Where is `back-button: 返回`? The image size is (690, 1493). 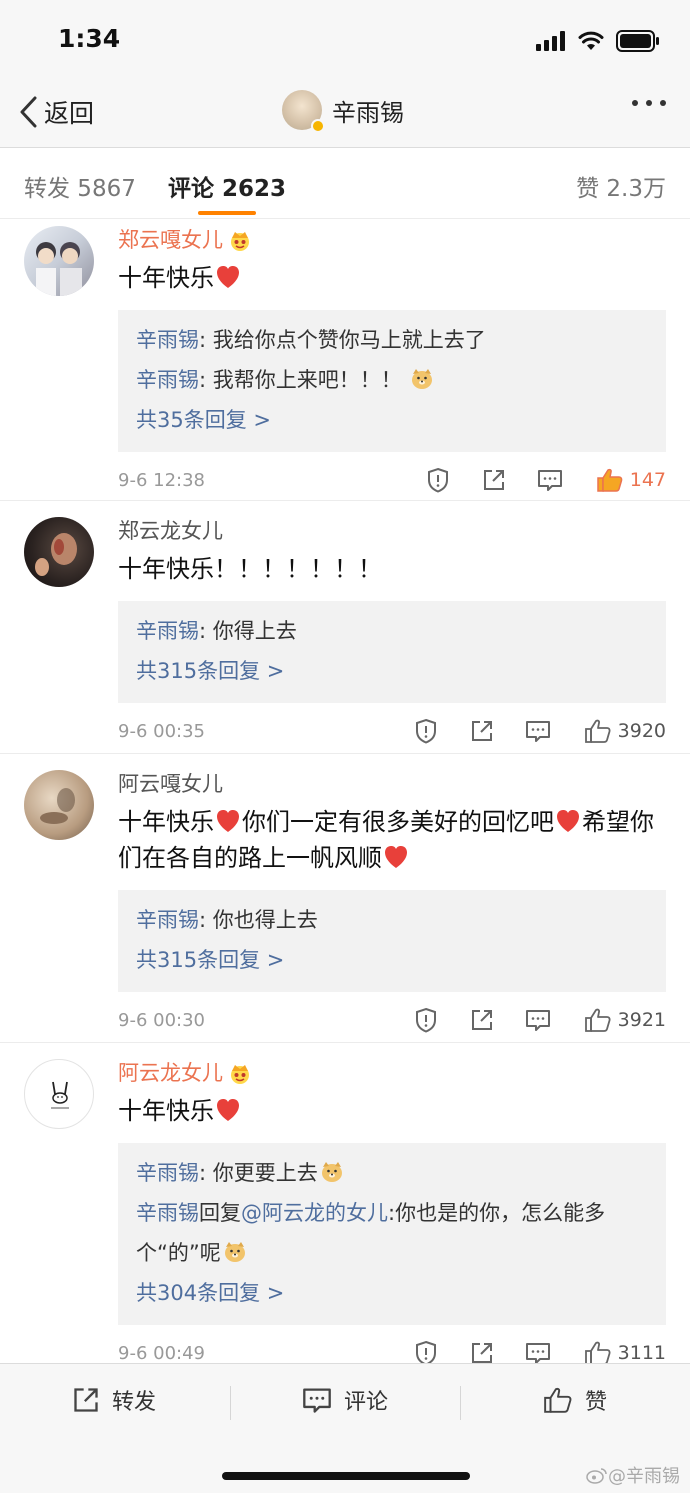 back-button: 返回 is located at coordinates (56, 112).